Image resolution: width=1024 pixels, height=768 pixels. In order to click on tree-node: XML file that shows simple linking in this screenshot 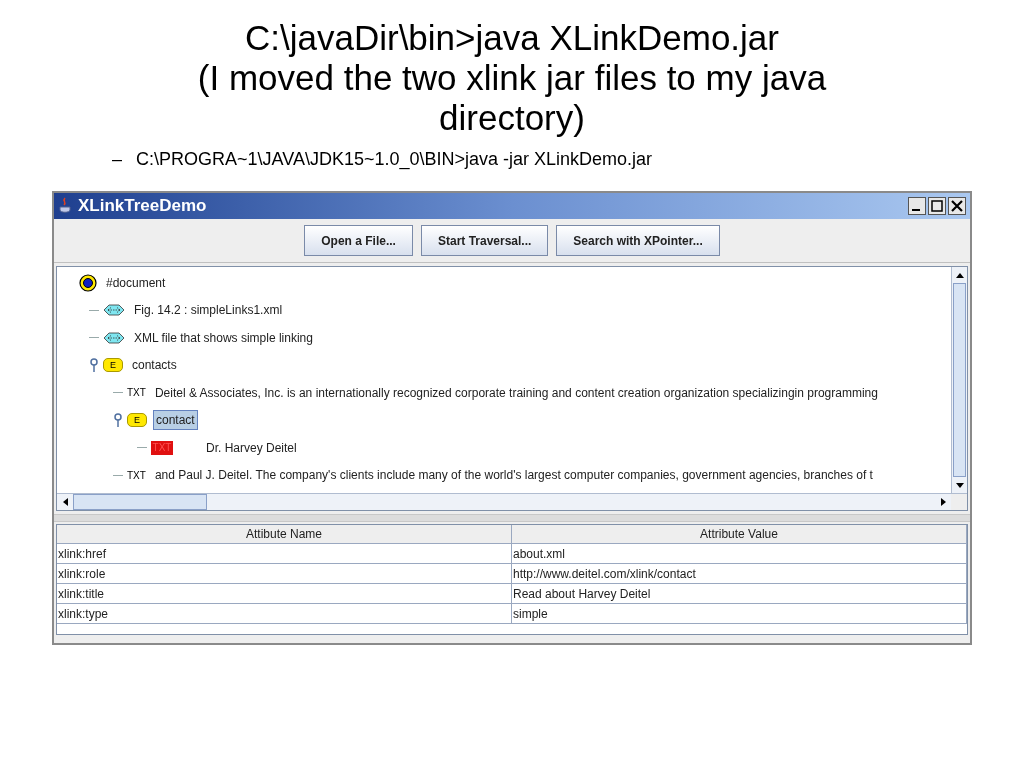, I will do `click(223, 337)`.